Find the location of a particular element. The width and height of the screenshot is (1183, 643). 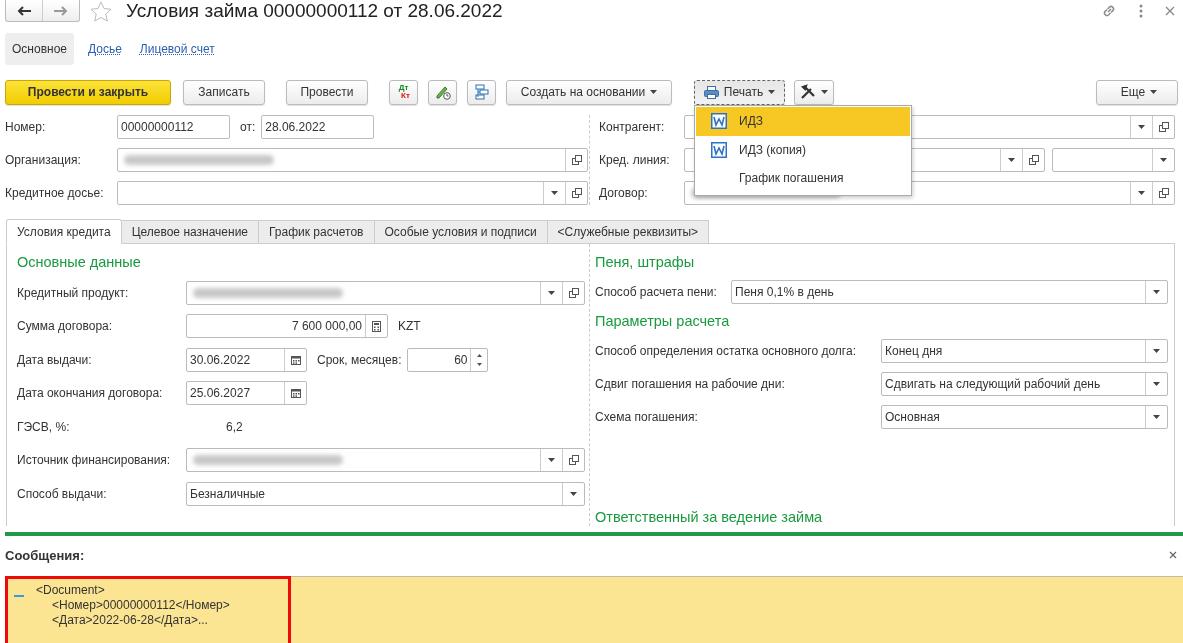

input-field: Безналичные is located at coordinates (385, 493).